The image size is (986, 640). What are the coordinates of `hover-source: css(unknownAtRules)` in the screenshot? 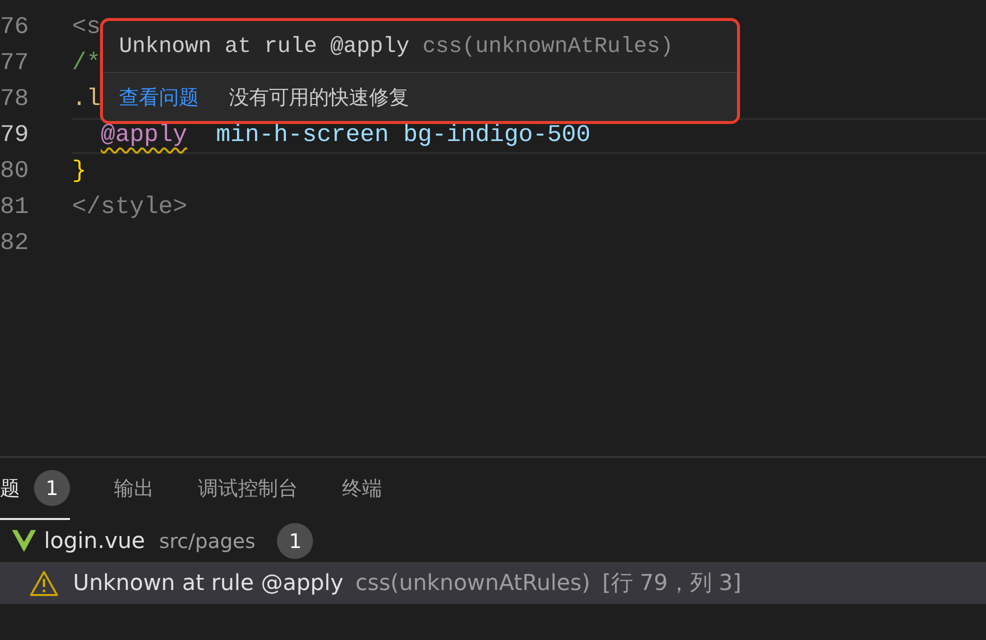 It's located at (548, 47).